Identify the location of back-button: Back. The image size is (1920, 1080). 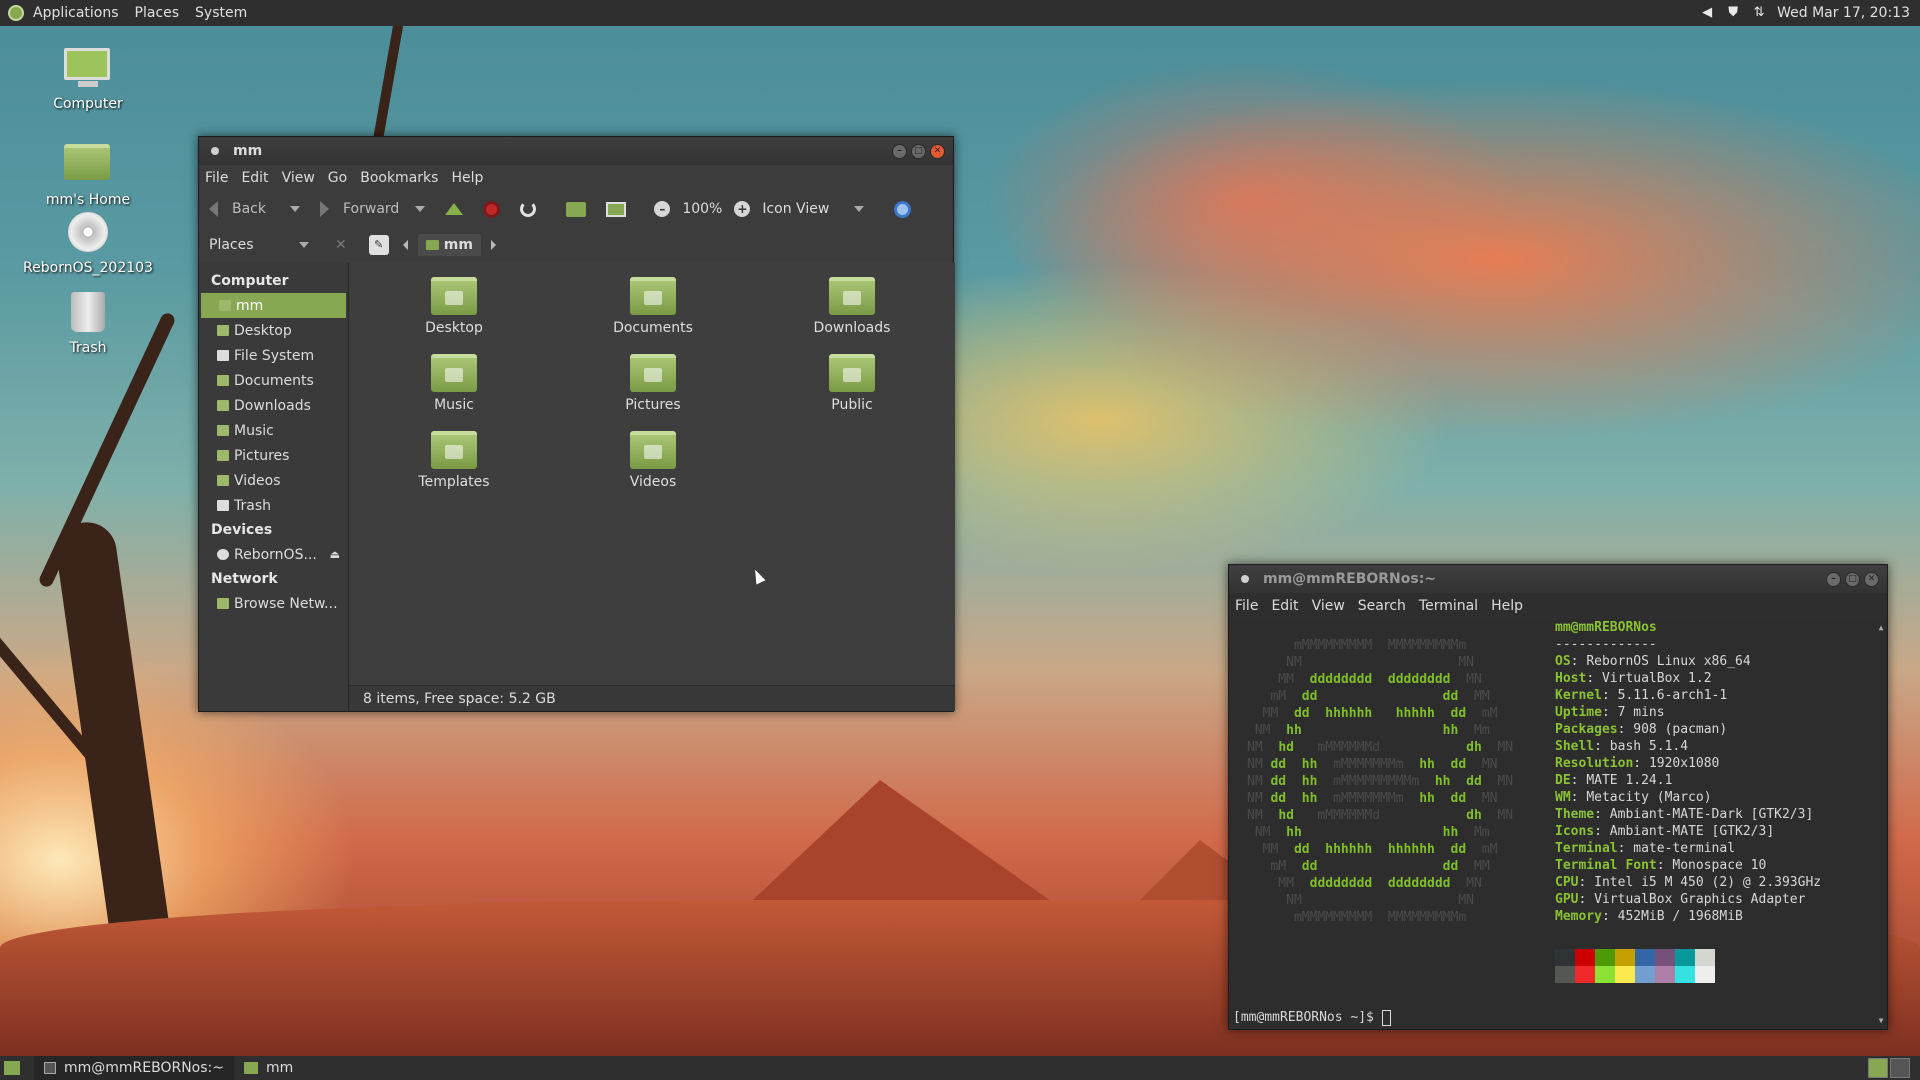
(237, 209).